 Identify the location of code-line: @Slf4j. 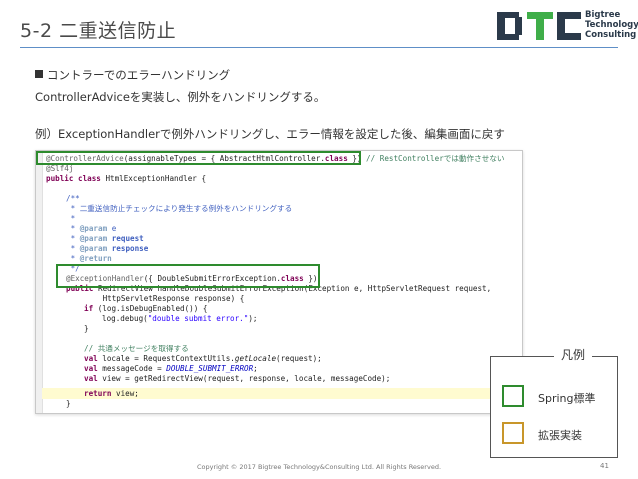
(60, 168).